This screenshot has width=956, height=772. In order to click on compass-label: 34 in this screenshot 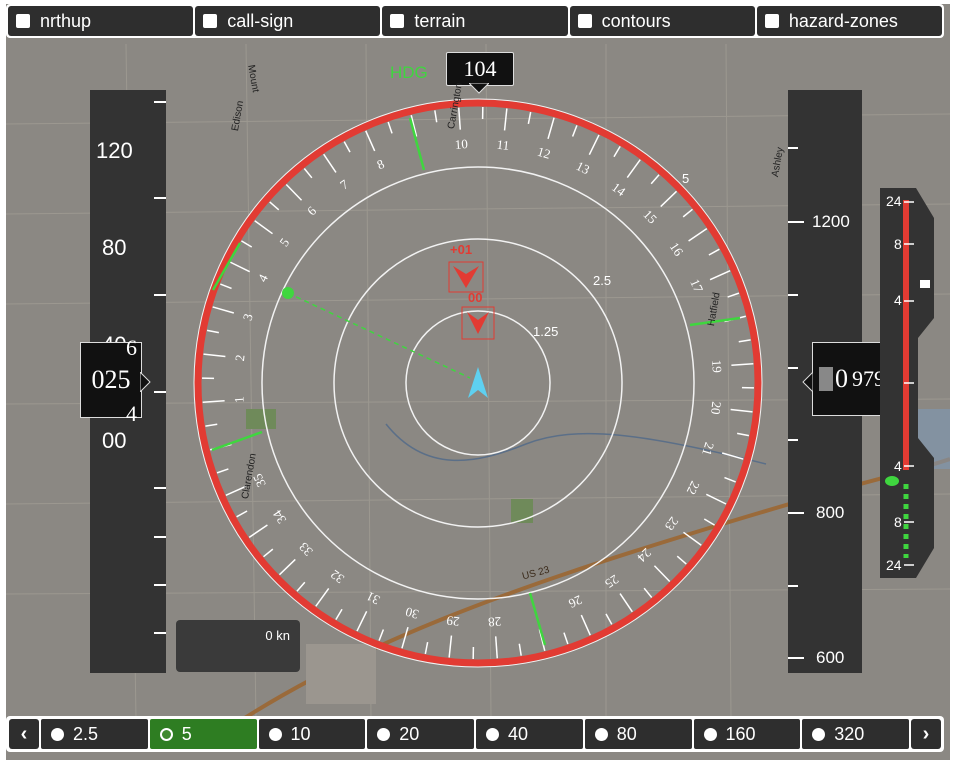, I will do `click(279, 517)`.